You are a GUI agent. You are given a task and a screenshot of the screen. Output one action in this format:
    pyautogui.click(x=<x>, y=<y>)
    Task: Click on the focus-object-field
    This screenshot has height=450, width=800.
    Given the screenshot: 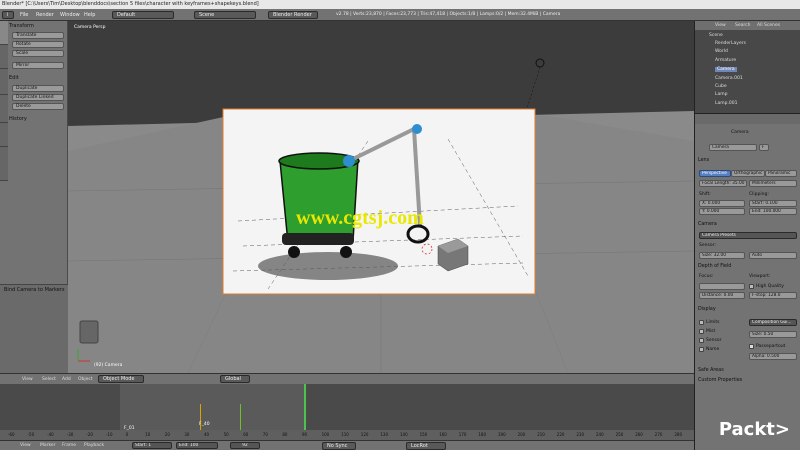 What is the action you would take?
    pyautogui.click(x=722, y=286)
    